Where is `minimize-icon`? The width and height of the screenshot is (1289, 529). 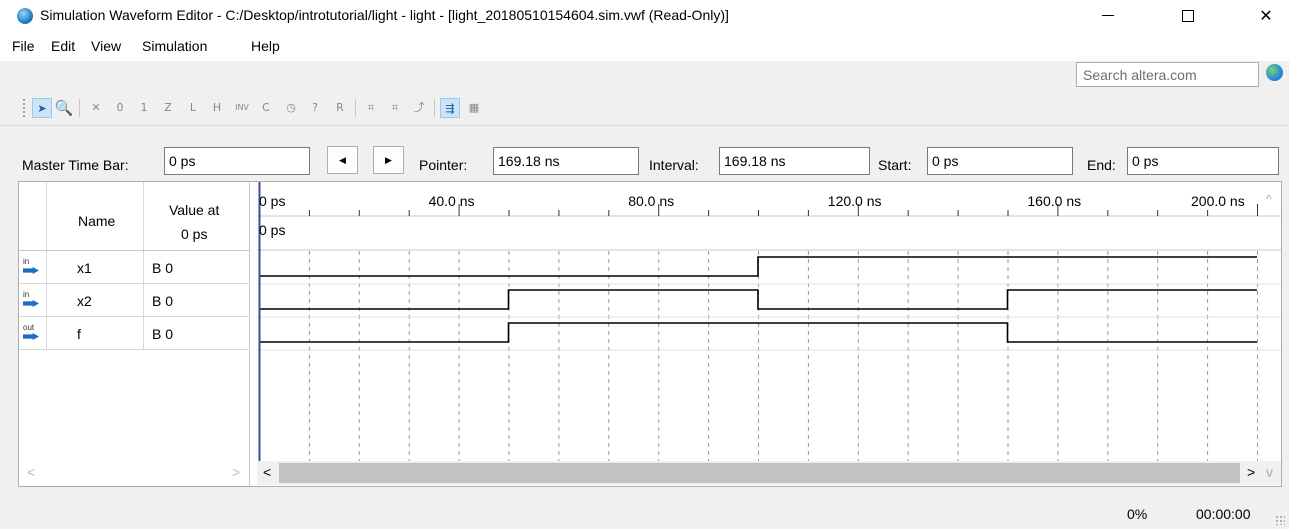 minimize-icon is located at coordinates (1108, 15).